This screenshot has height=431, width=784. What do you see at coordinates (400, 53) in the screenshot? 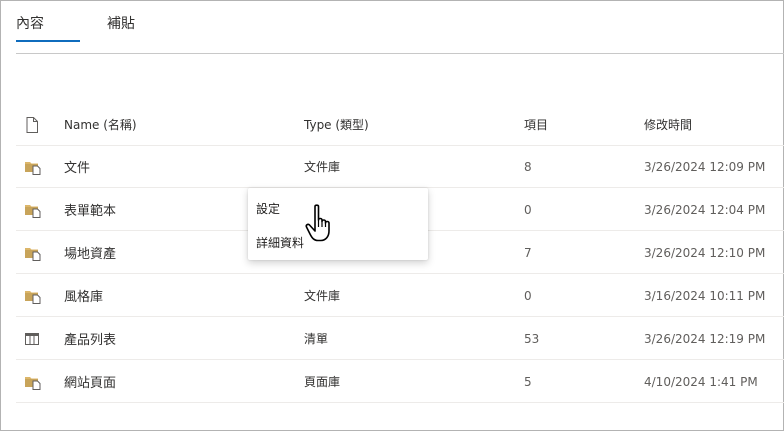
I see `divider` at bounding box center [400, 53].